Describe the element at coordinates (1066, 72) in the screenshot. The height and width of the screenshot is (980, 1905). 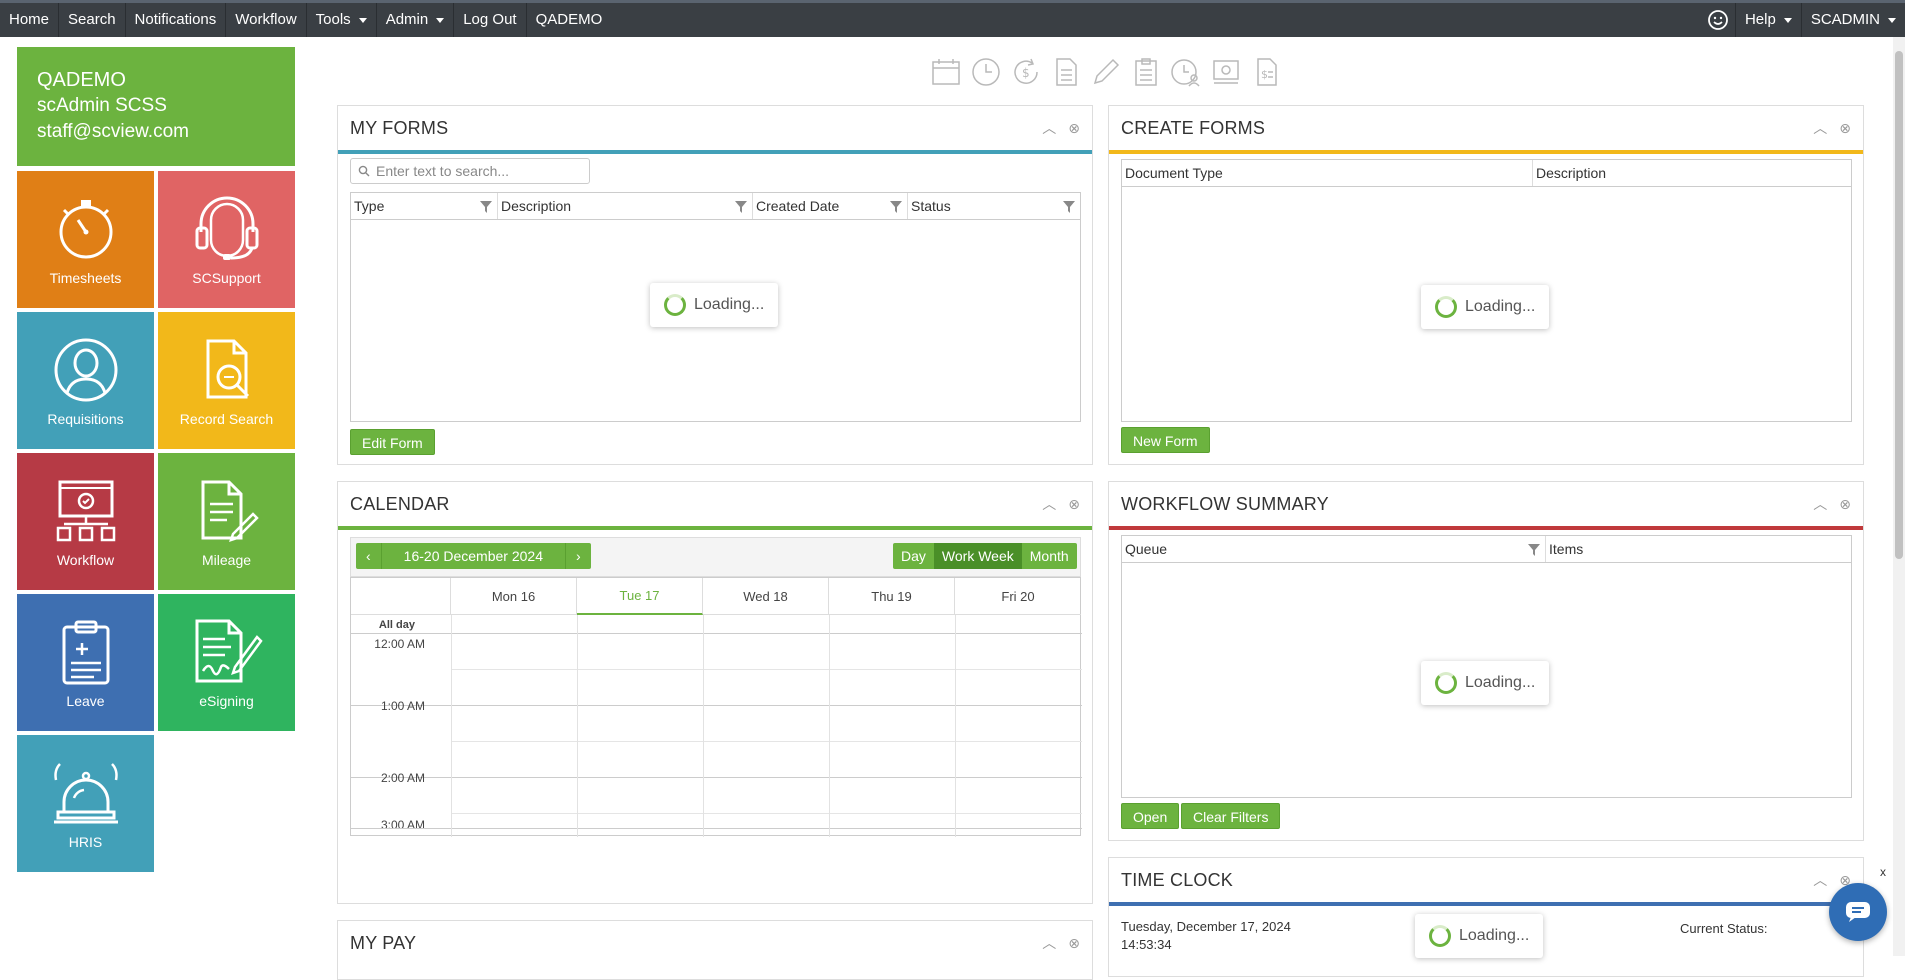
I see `document-toolbar-icon` at that location.